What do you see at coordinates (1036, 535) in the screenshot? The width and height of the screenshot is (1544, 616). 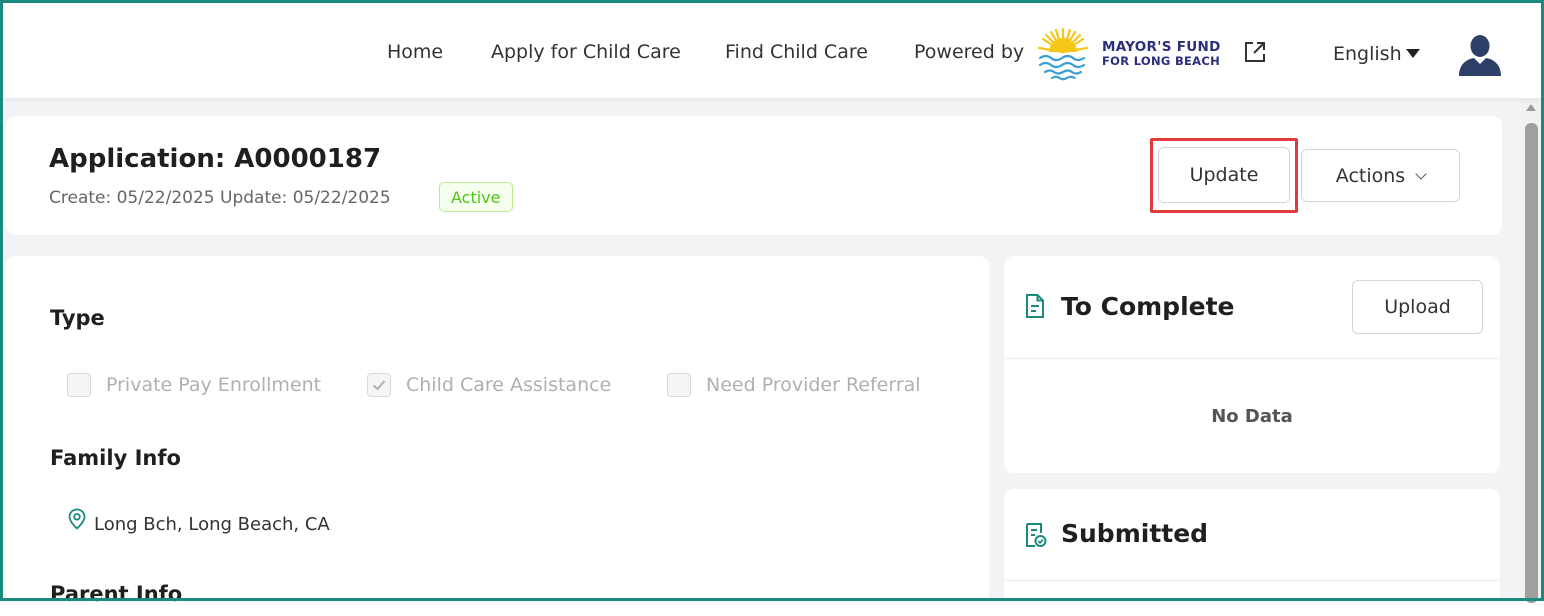 I see `submitted-document-icon` at bounding box center [1036, 535].